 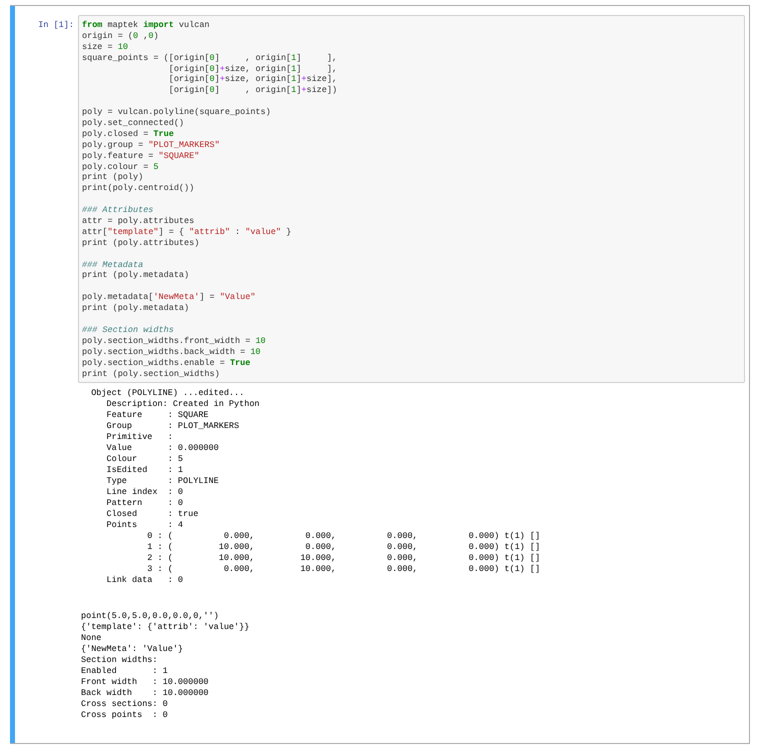 What do you see at coordinates (210, 58) in the screenshot?
I see `code-line: square_points = ([origin[0] , origin[1] ],` at bounding box center [210, 58].